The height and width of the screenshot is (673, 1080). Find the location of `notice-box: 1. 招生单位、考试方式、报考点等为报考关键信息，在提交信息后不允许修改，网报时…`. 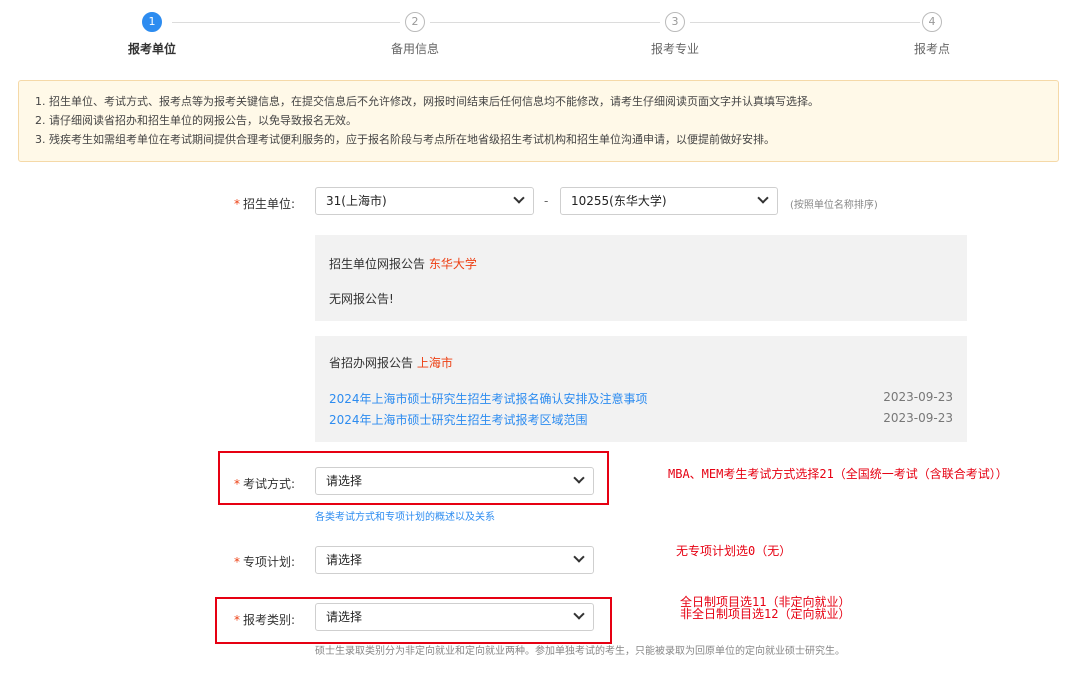

notice-box: 1. 招生单位、考试方式、报考点等为报考关键信息，在提交信息后不允许修改，网报时… is located at coordinates (538, 121).